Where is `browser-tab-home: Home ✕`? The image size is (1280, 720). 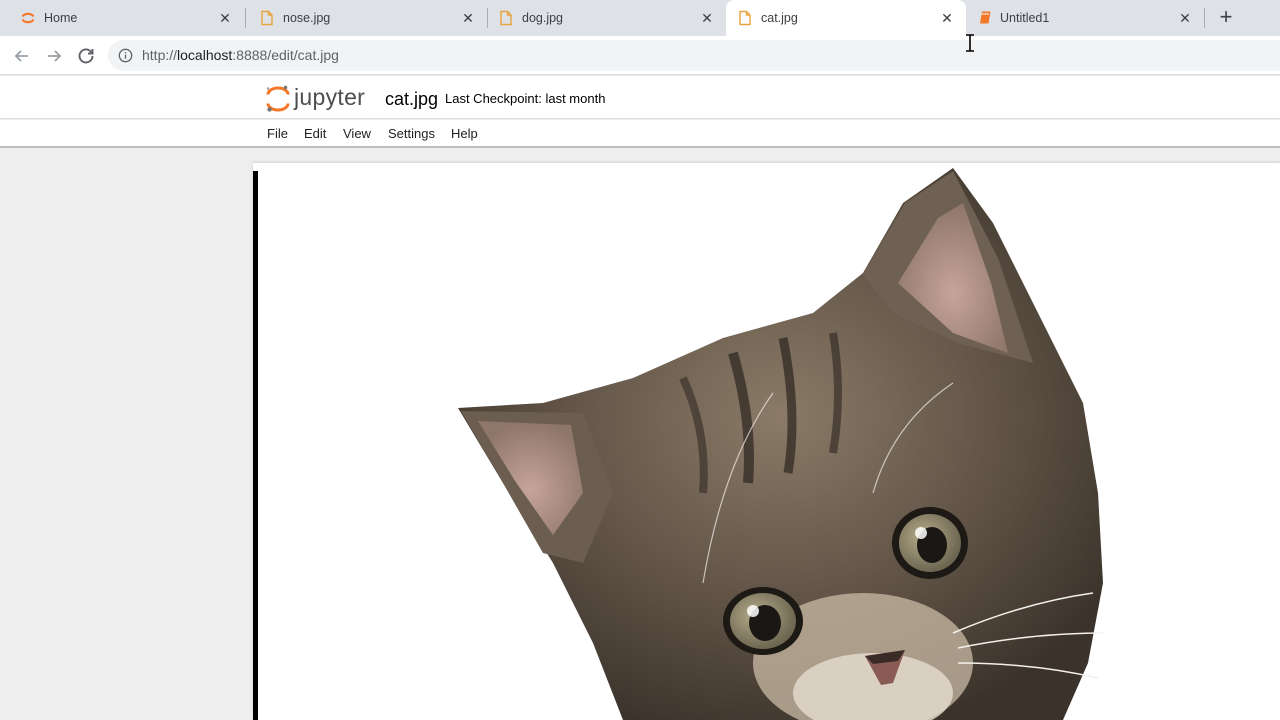
browser-tab-home: Home ✕ is located at coordinates (122, 18).